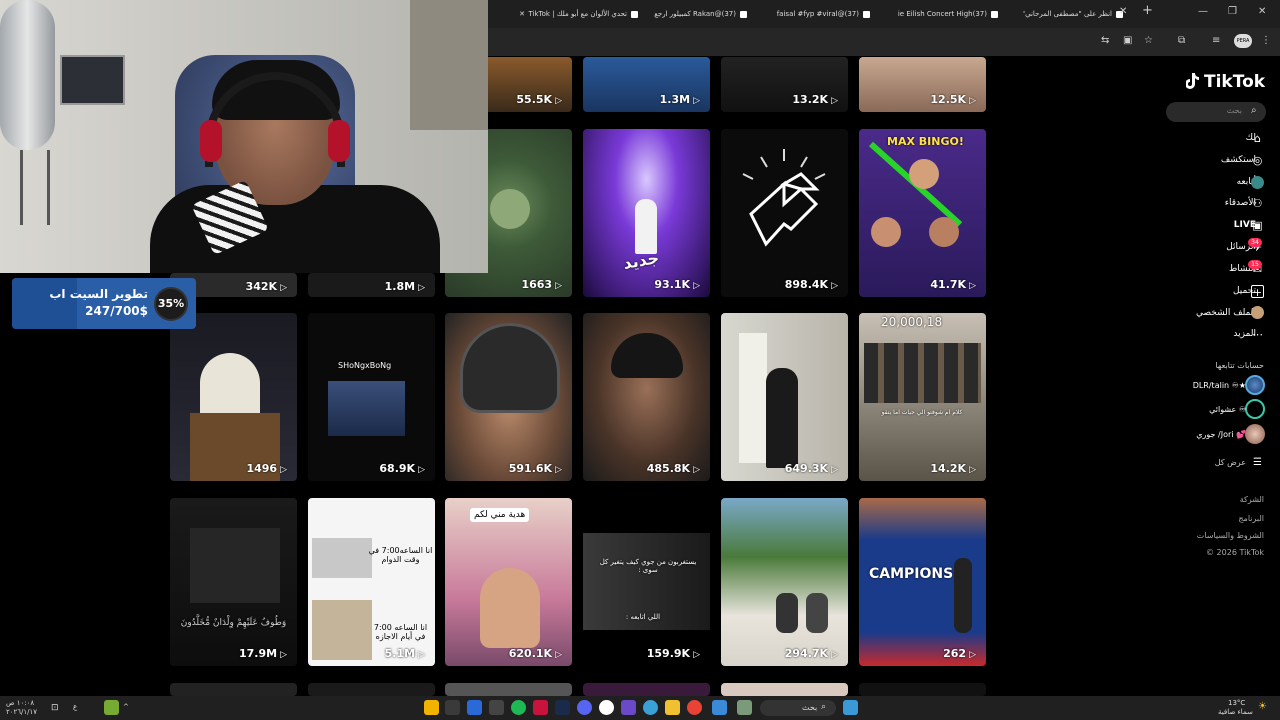 The image size is (1280, 720). I want to click on followed-account: عشوائي ♾, so click(1227, 409).